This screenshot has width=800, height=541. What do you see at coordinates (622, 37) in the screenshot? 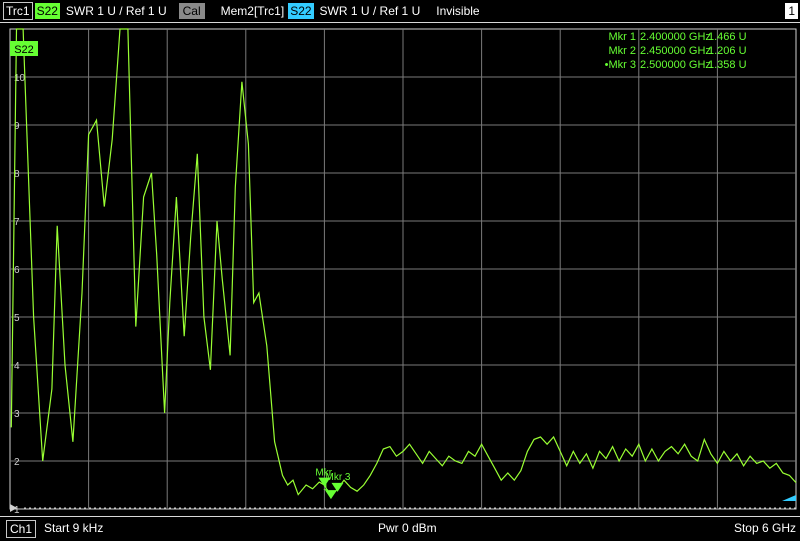
I see `marker-name: Mkr 1` at bounding box center [622, 37].